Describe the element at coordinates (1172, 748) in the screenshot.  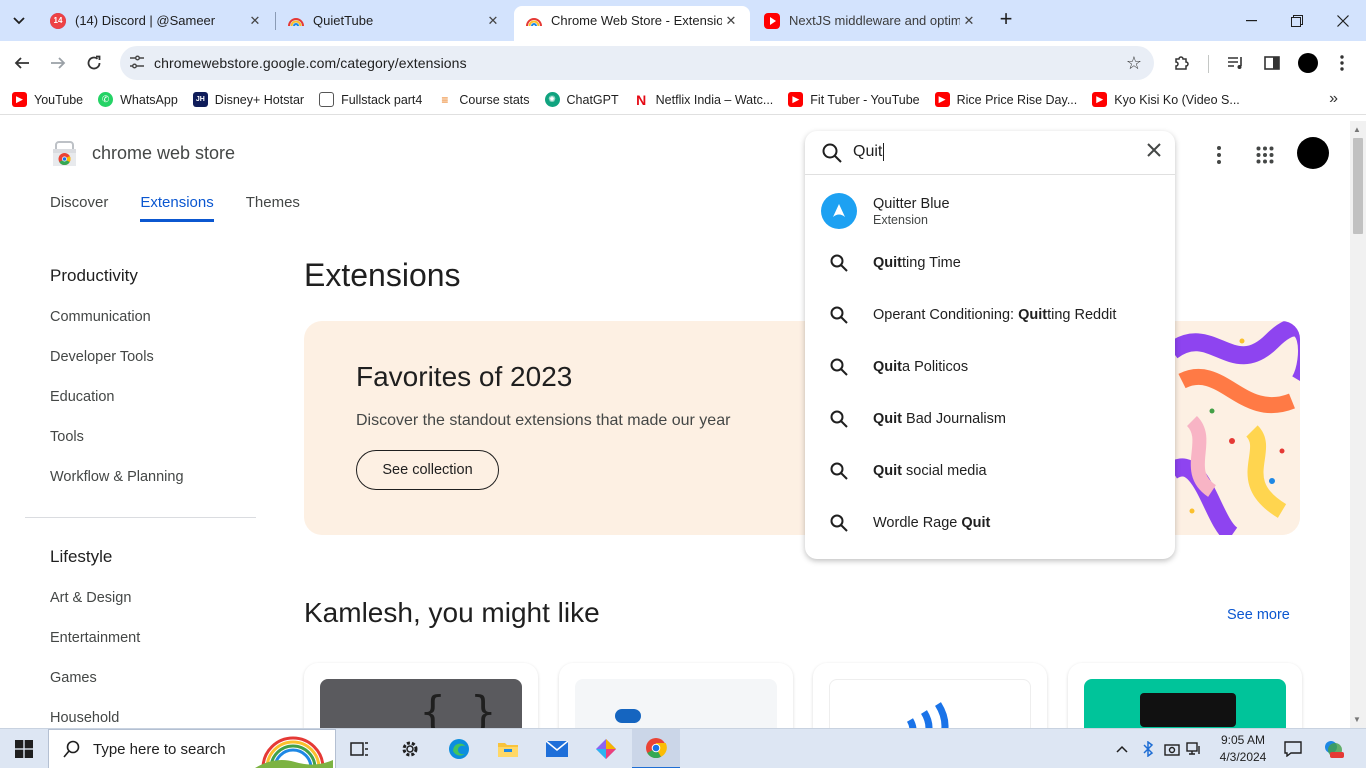
I see `camera-icon` at that location.